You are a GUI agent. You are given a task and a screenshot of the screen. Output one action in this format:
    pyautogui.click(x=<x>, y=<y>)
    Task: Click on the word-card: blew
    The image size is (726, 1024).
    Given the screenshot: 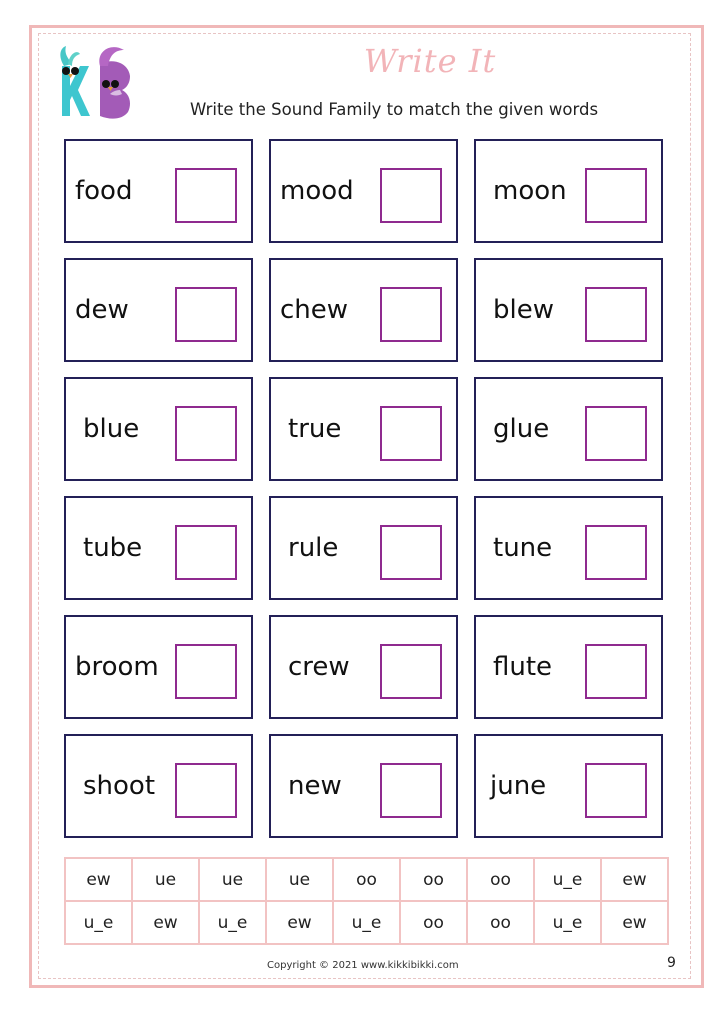 What is the action you would take?
    pyautogui.click(x=568, y=310)
    